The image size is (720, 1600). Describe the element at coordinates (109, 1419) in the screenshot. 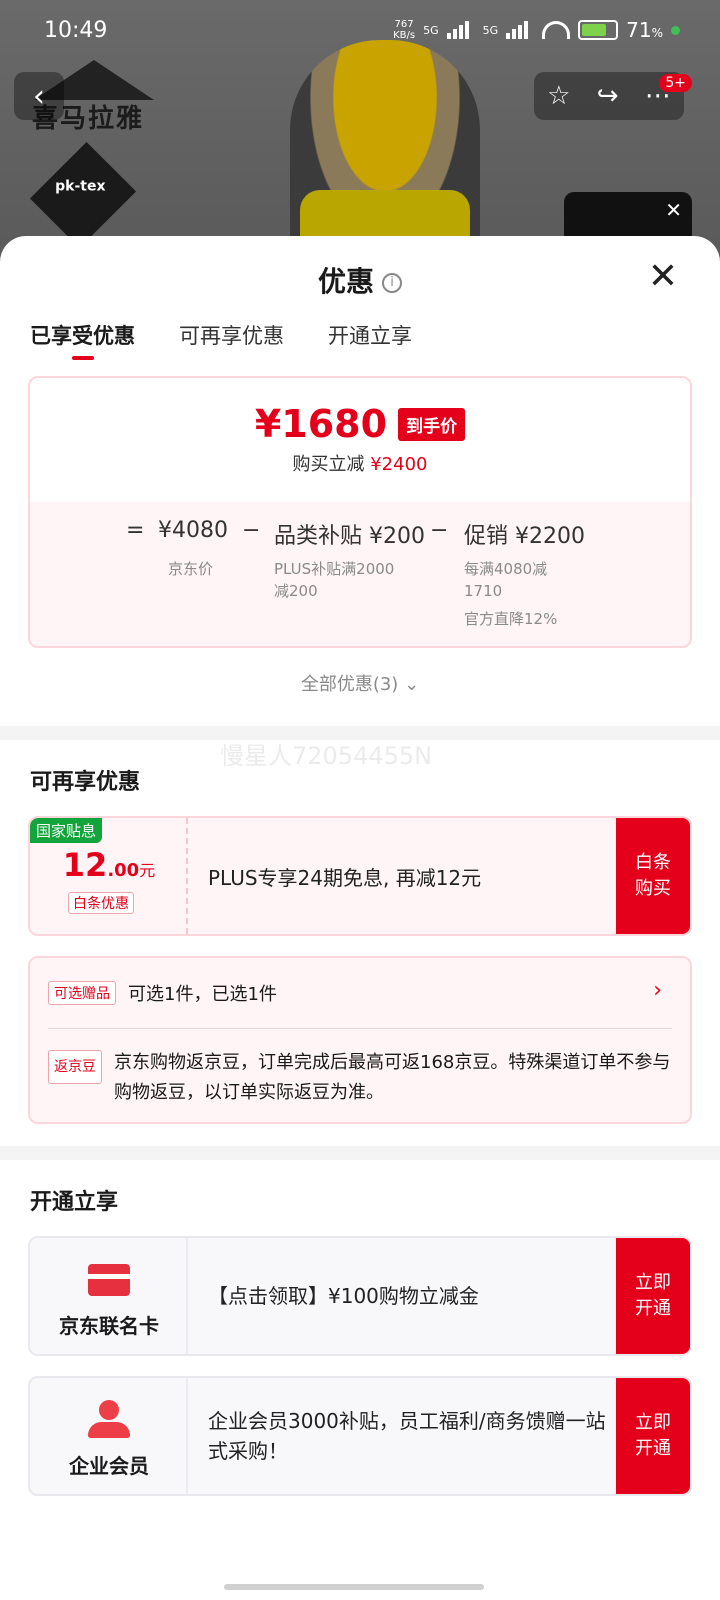

I see `user-icon` at that location.